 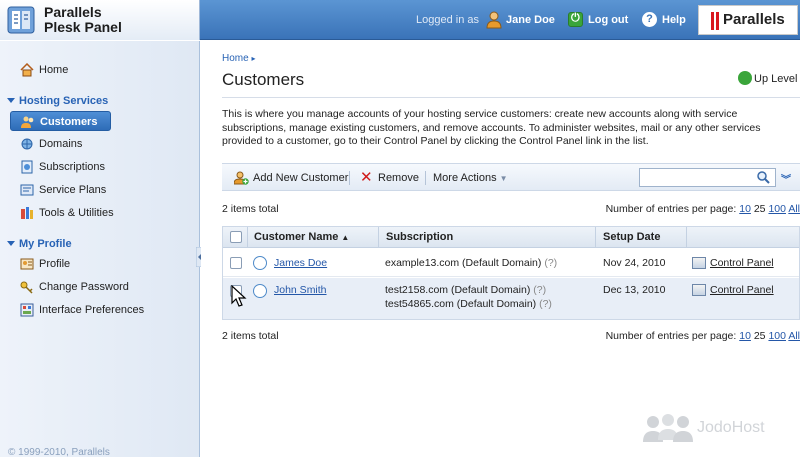 What do you see at coordinates (634, 290) in the screenshot?
I see `setup-date: Dec 13, 2010` at bounding box center [634, 290].